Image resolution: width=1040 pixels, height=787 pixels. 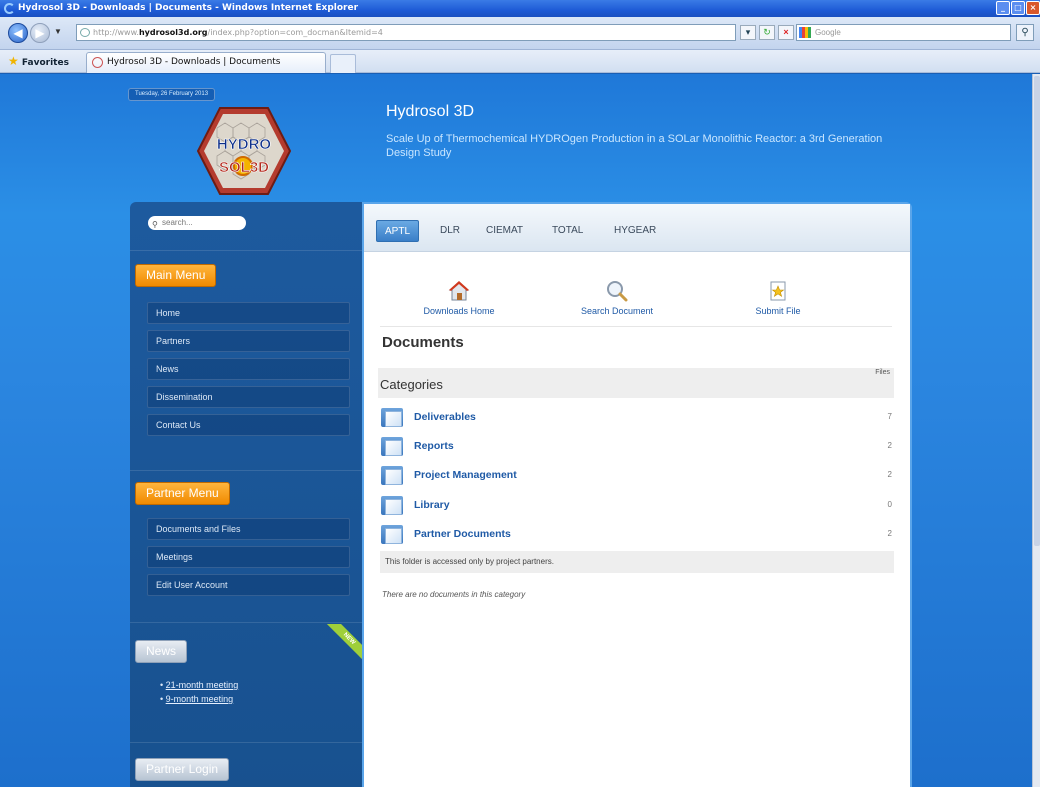 What do you see at coordinates (248, 397) in the screenshot?
I see `menu-item-dissemination: Dissemination` at bounding box center [248, 397].